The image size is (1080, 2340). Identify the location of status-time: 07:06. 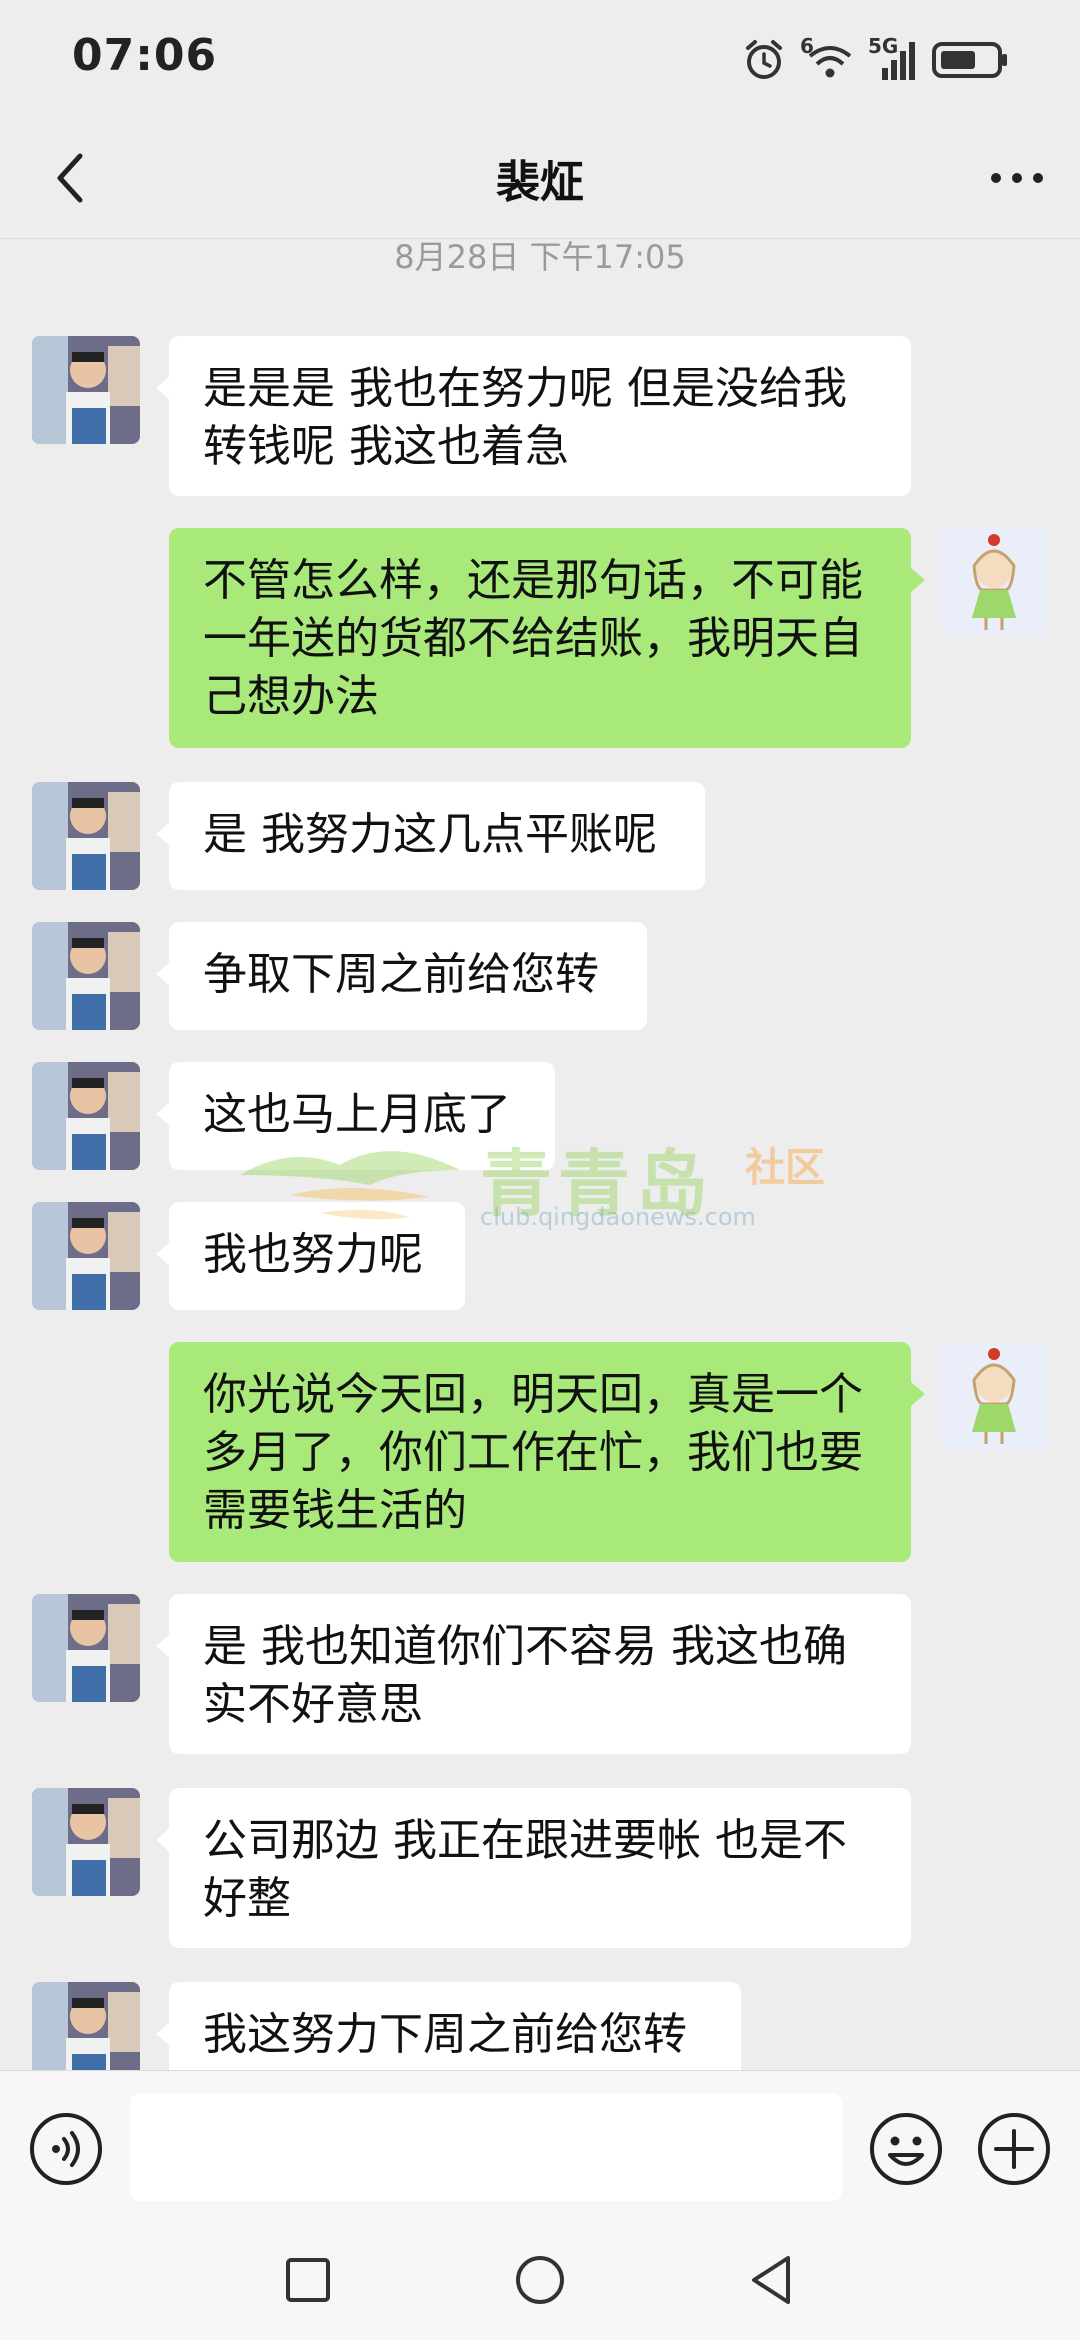
(145, 55).